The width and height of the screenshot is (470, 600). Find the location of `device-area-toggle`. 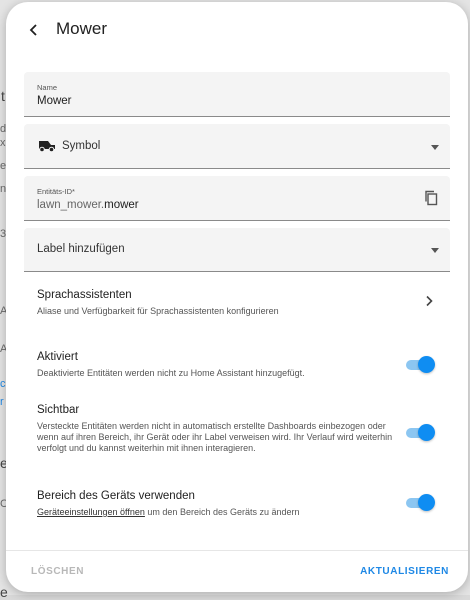

device-area-toggle is located at coordinates (421, 503).